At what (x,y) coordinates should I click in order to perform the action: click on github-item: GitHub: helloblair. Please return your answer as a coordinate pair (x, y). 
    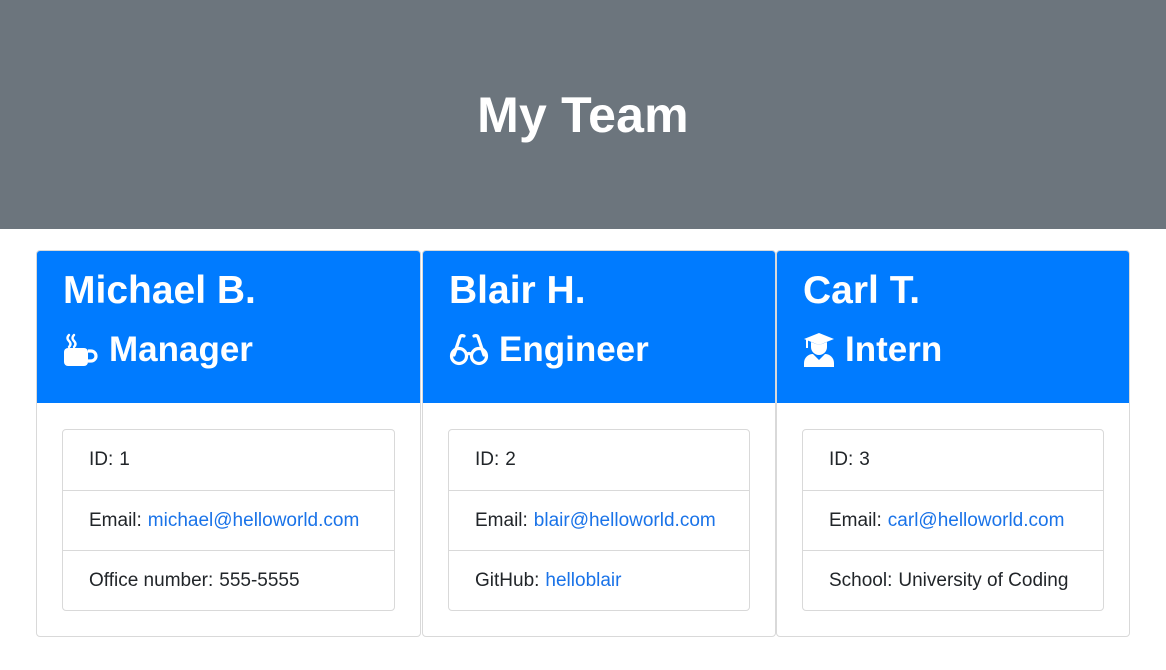
    Looking at the image, I should click on (599, 580).